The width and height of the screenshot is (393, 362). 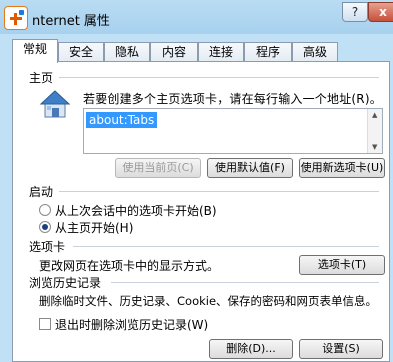 I want to click on url-scrollbar: ▲ ▼, so click(x=374, y=131).